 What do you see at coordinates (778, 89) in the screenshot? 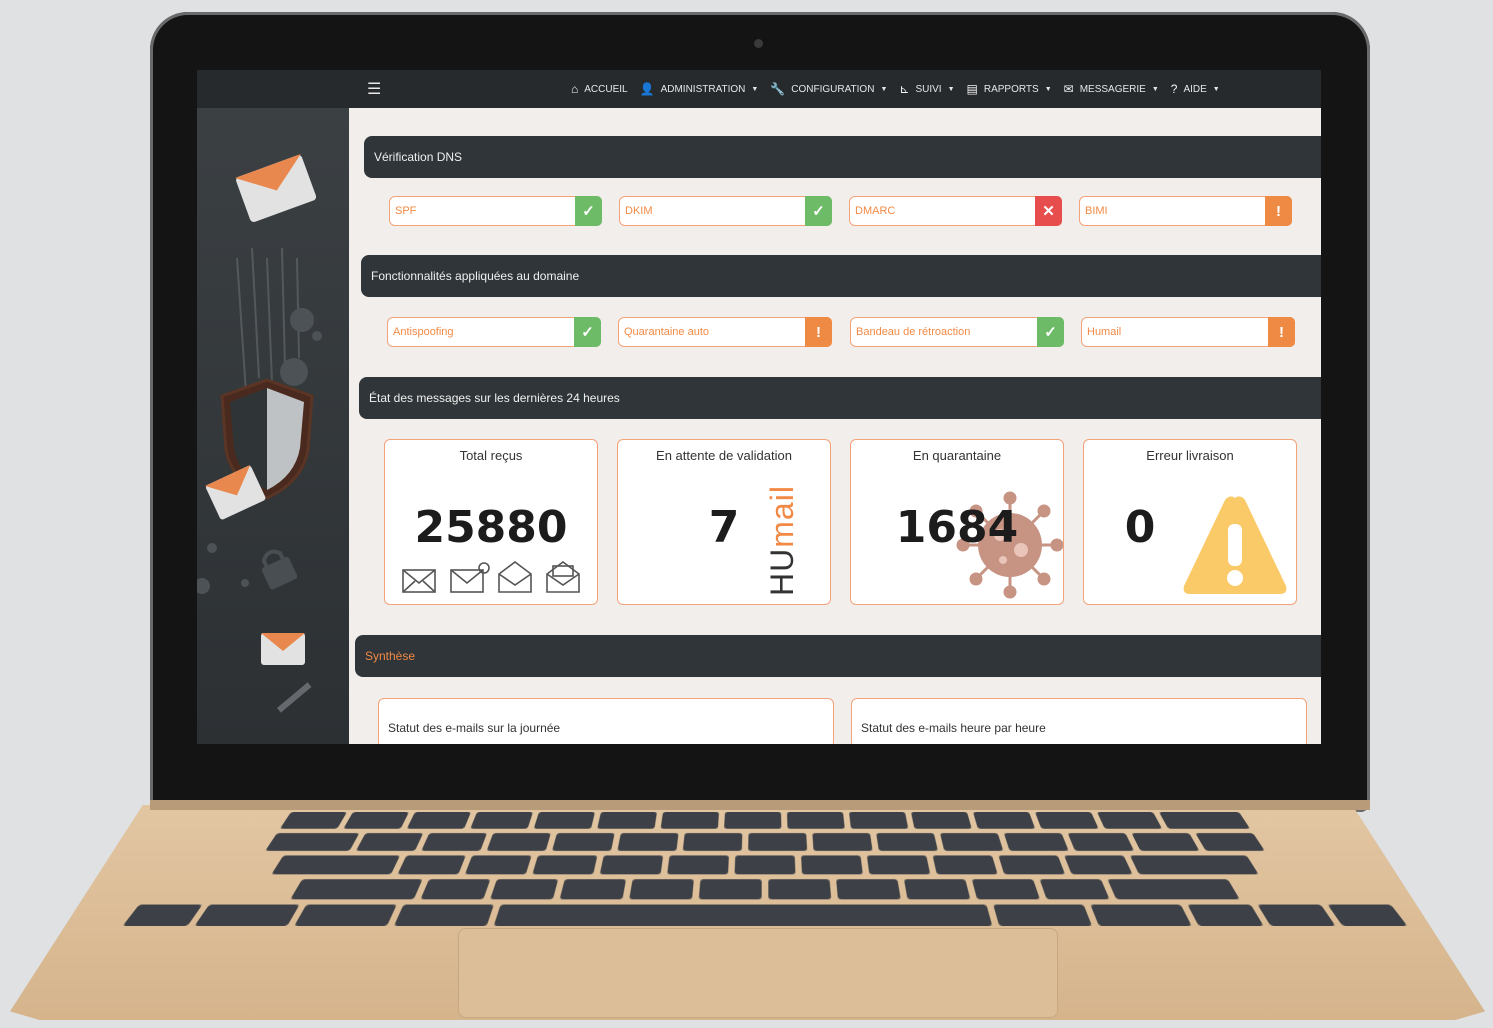
I see `wrench-icon: 🔧` at bounding box center [778, 89].